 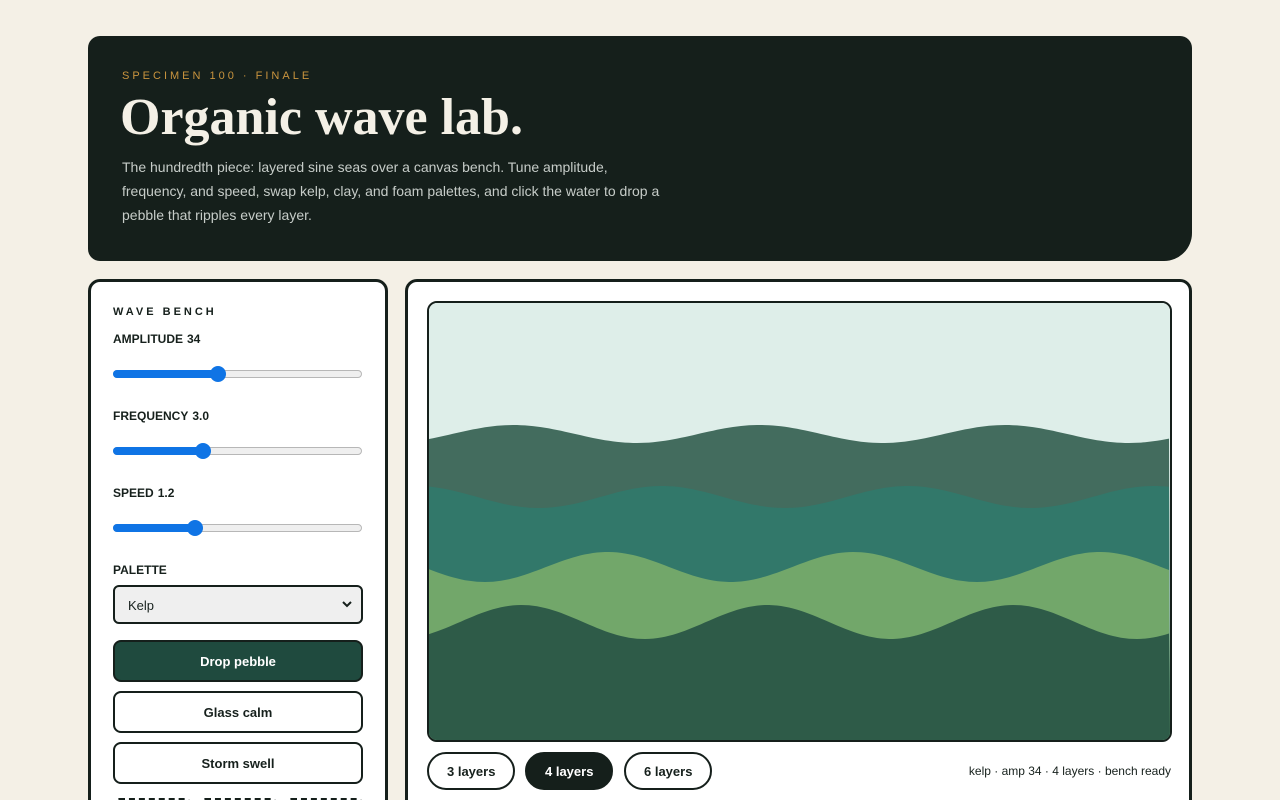 What do you see at coordinates (194, 339) in the screenshot?
I see `amplitude-value: 34` at bounding box center [194, 339].